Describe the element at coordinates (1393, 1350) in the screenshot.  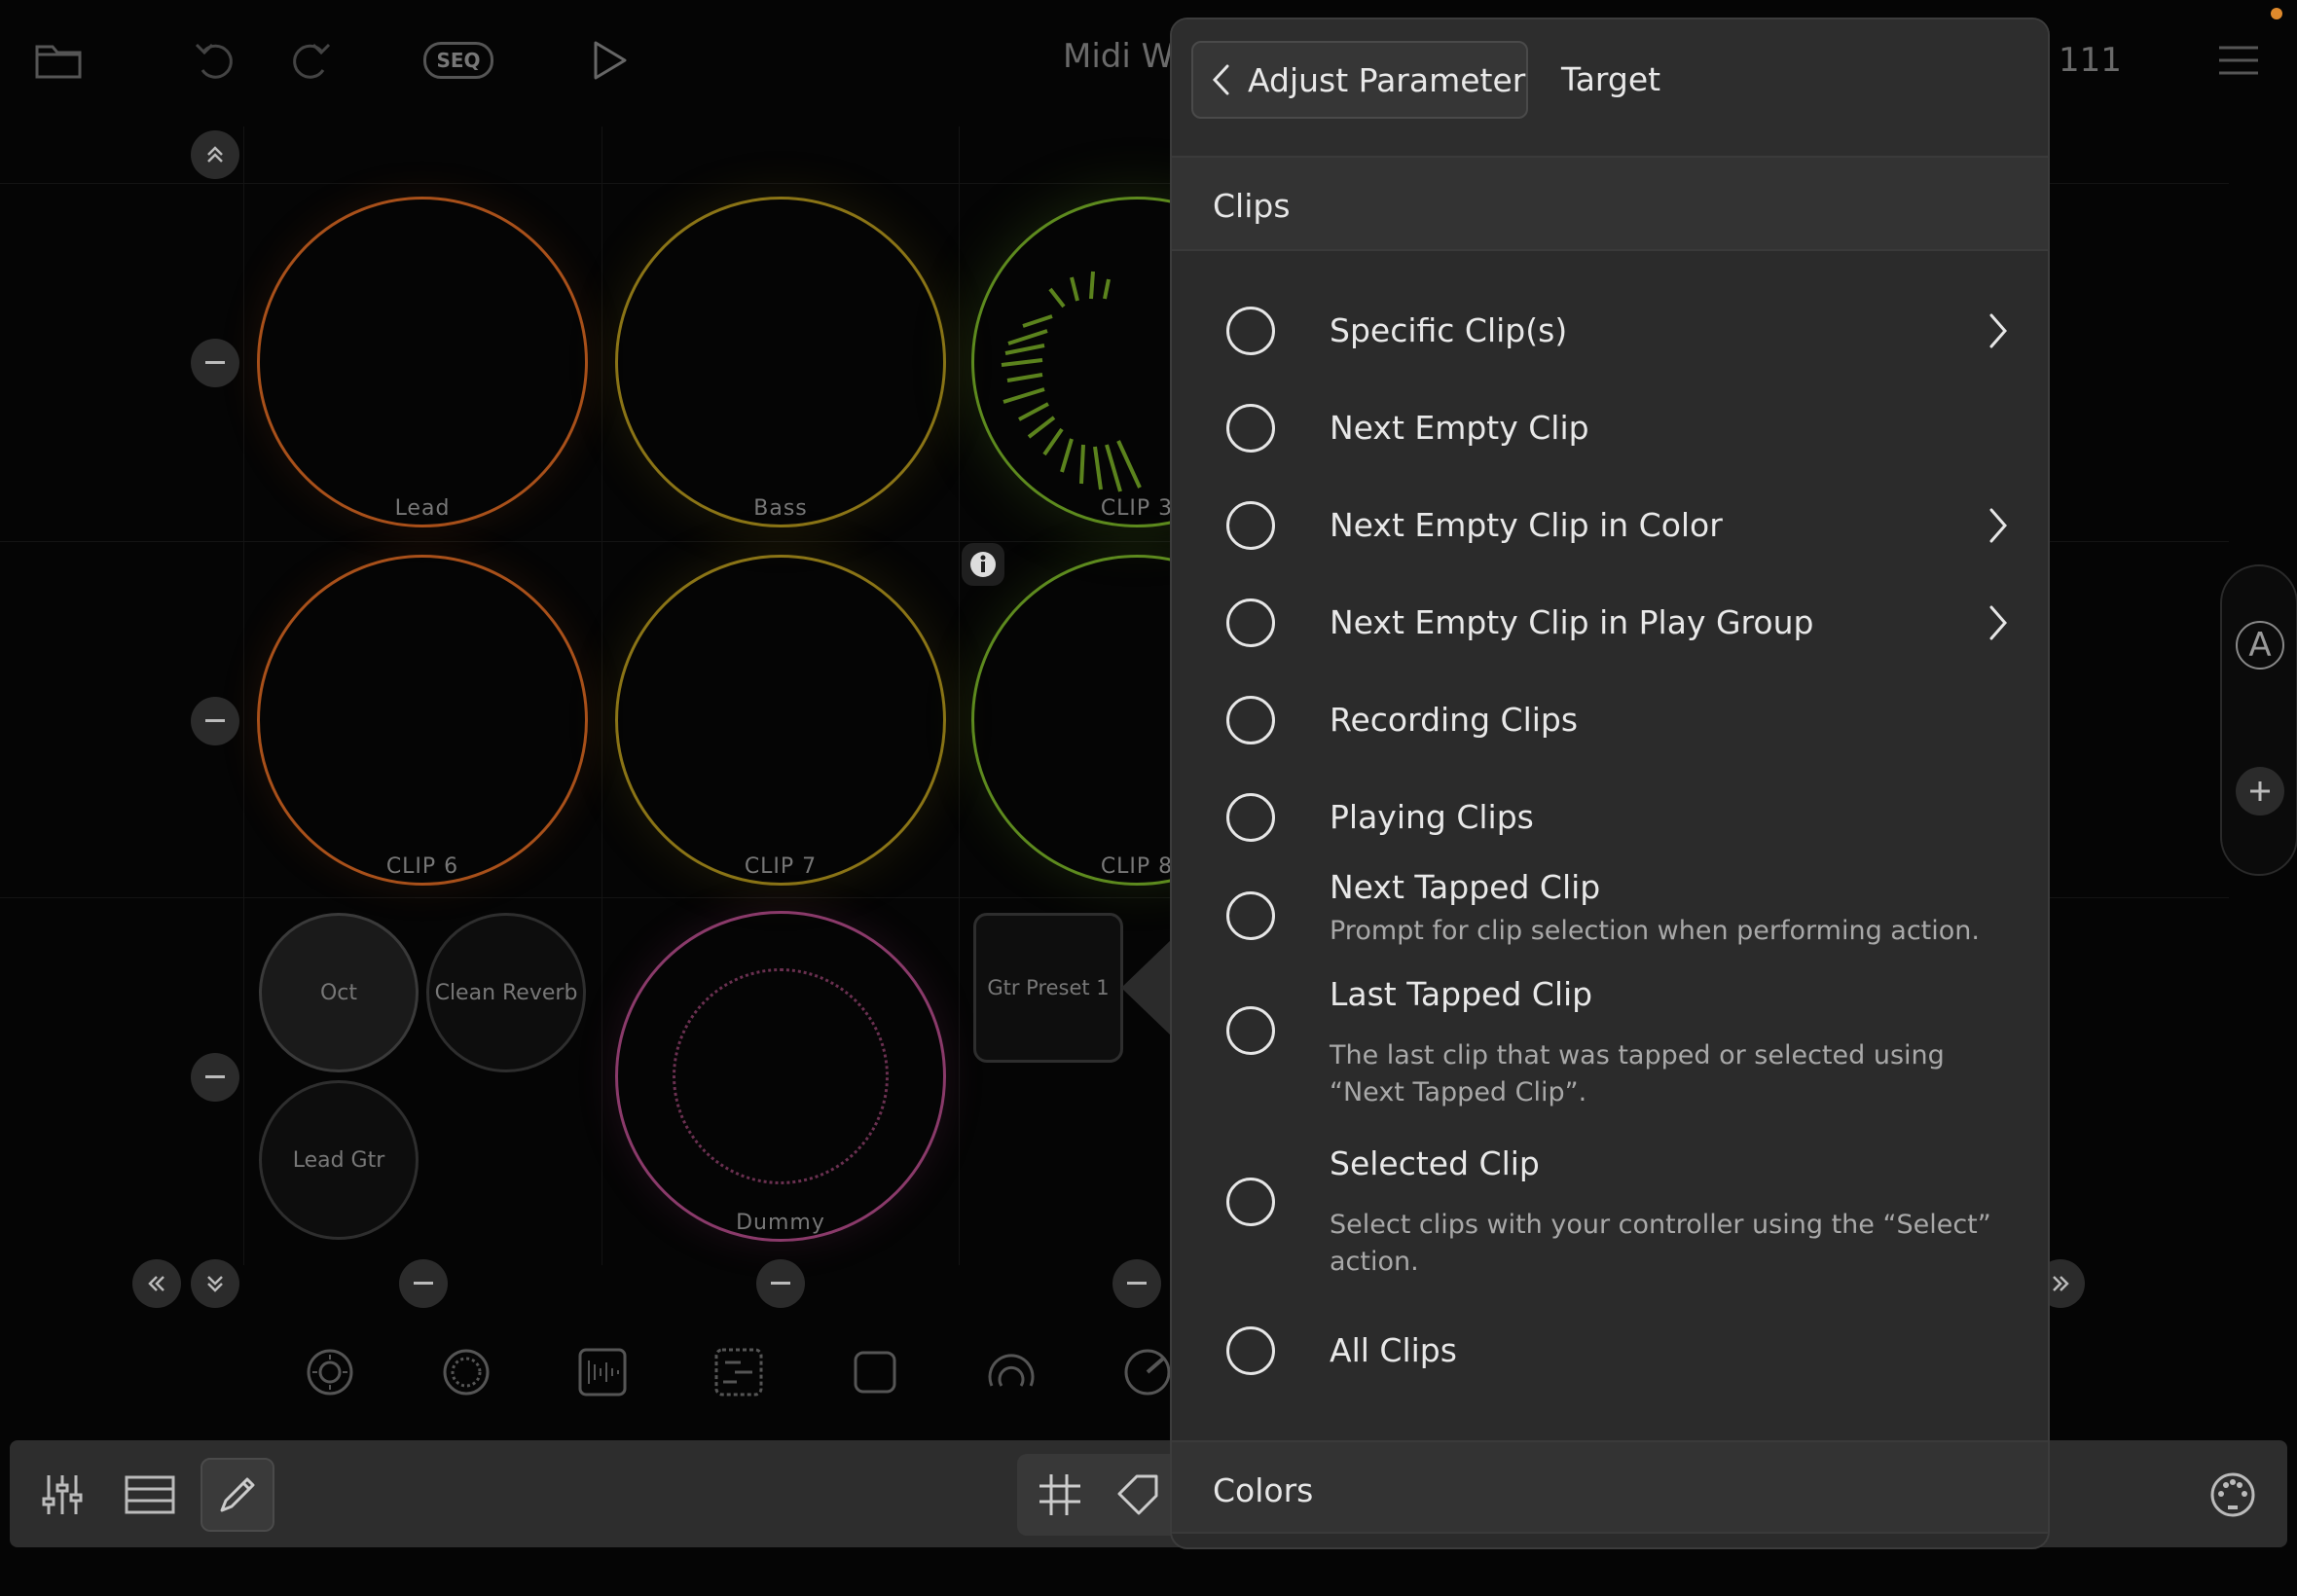
I see `option-label: All Clips` at that location.